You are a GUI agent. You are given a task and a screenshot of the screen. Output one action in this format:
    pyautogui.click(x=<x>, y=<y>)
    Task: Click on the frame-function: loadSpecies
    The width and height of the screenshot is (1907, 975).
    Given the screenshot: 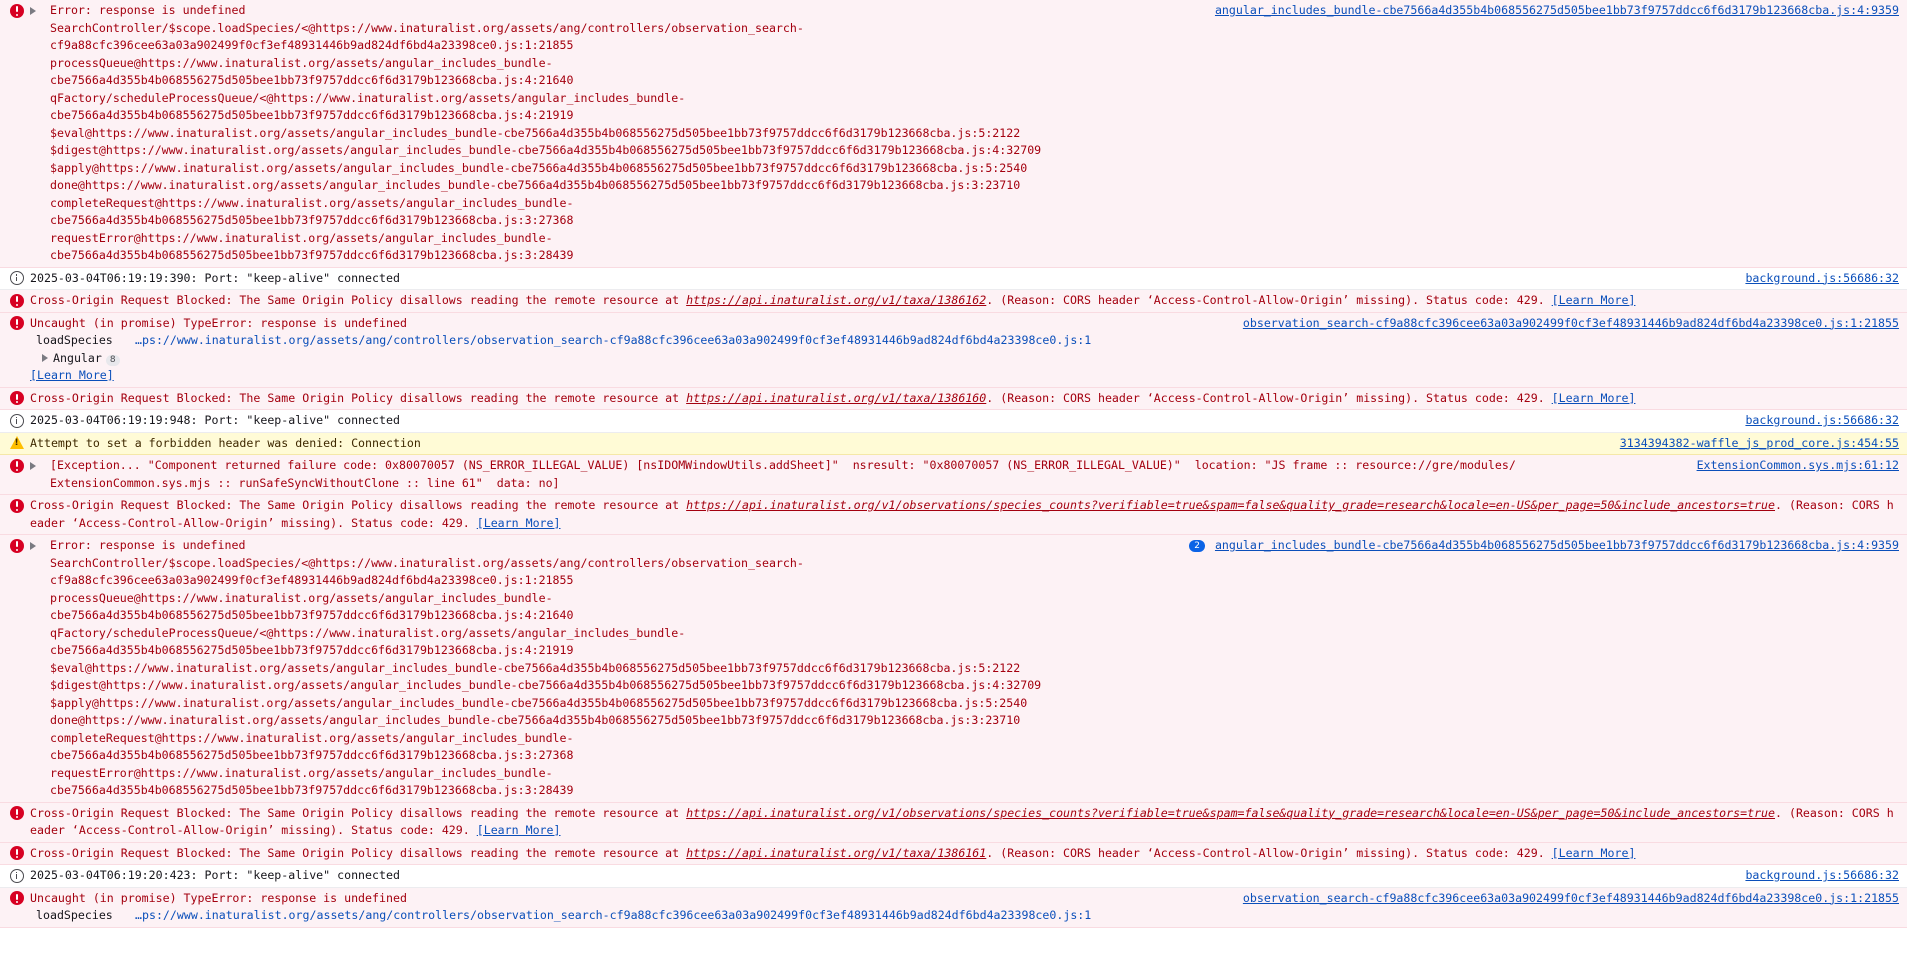 What is the action you would take?
    pyautogui.click(x=74, y=340)
    